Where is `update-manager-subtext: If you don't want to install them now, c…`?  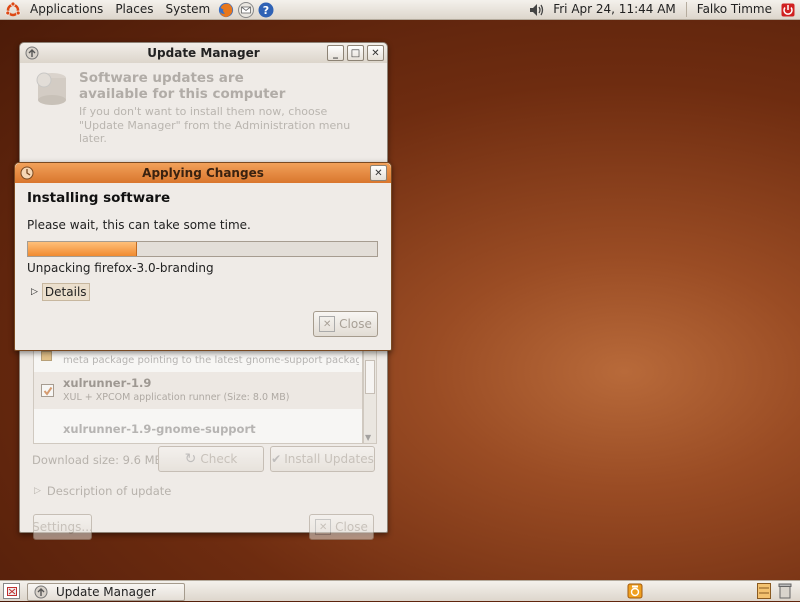 update-manager-subtext: If you don't want to install them now, c… is located at coordinates (215, 125).